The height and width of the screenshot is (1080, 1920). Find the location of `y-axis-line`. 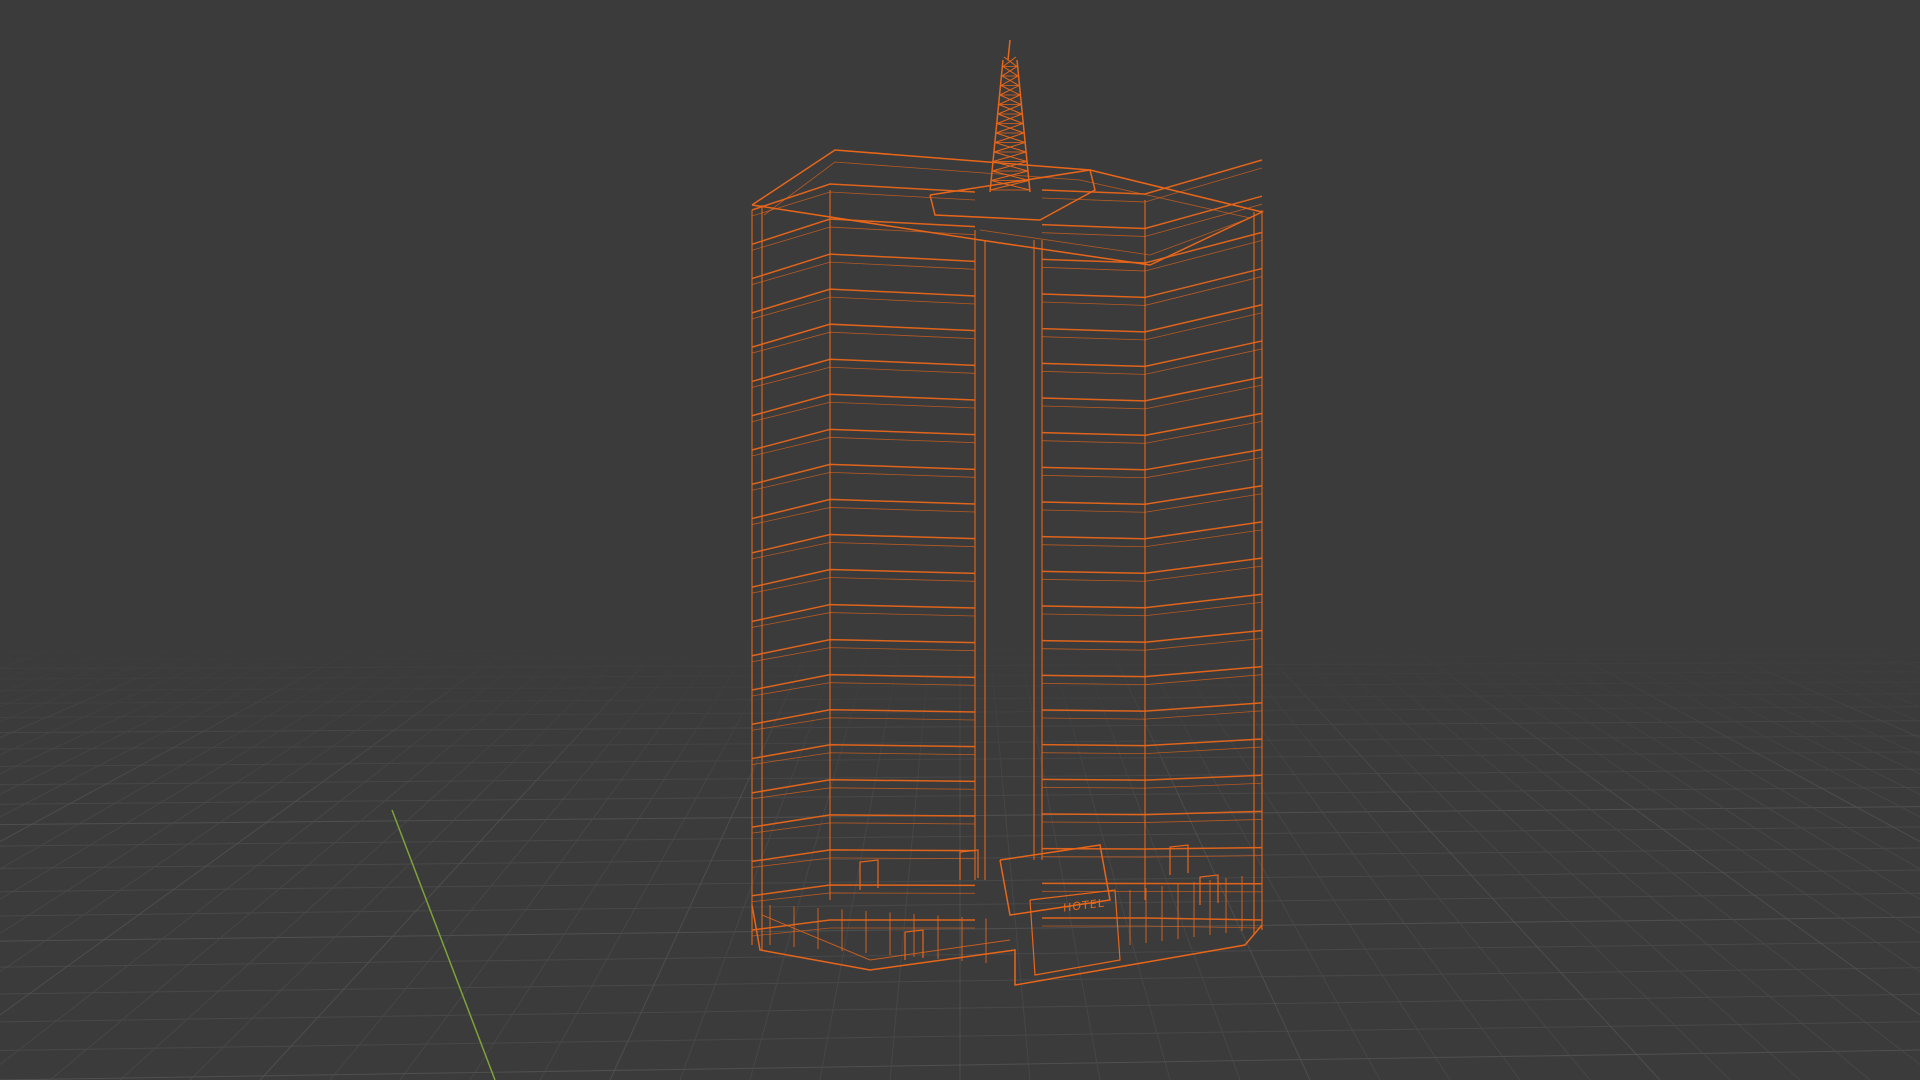

y-axis-line is located at coordinates (443, 944).